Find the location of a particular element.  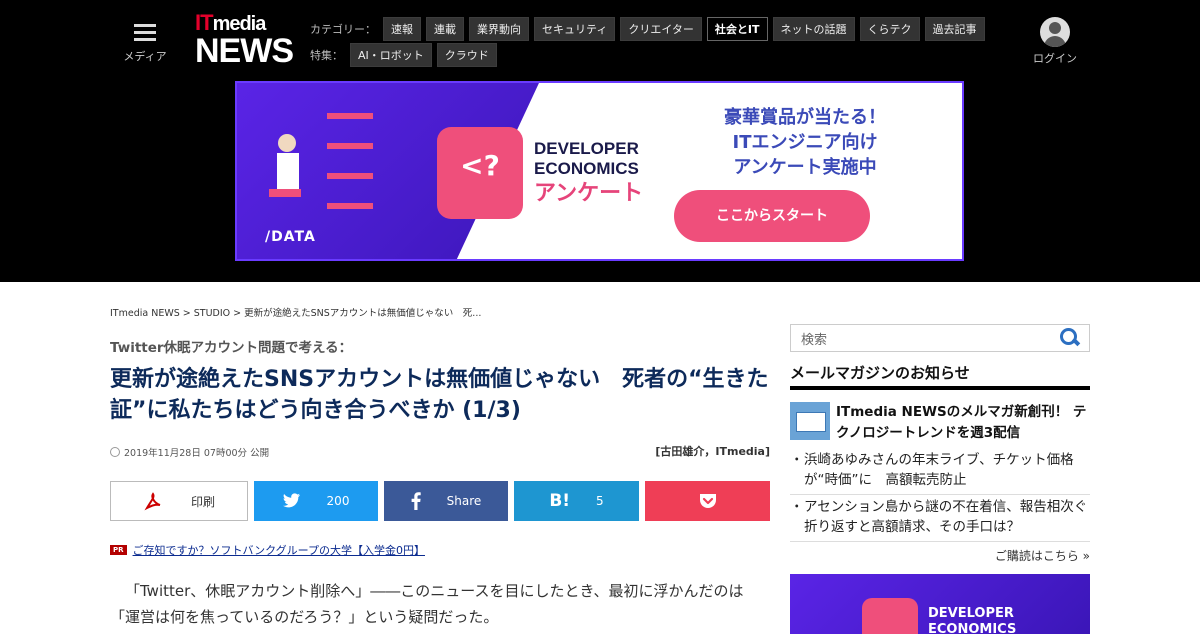

category-tab: クリエイター is located at coordinates (661, 29).